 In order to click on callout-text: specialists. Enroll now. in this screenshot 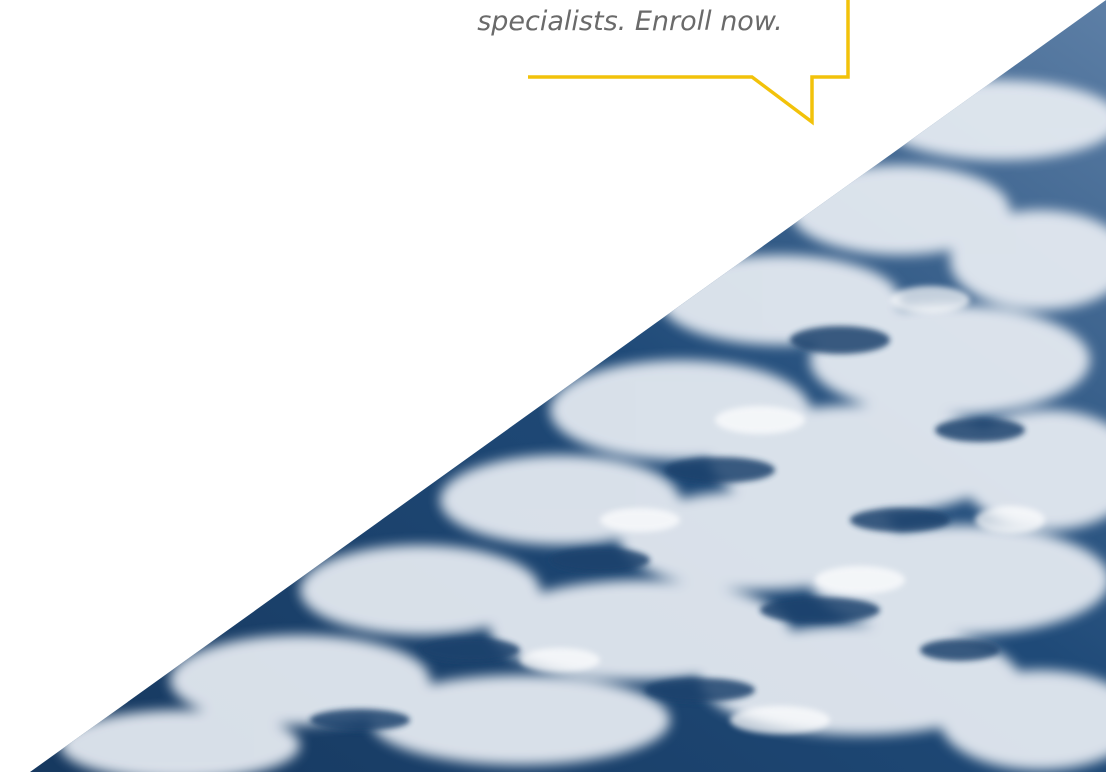, I will do `click(630, 21)`.